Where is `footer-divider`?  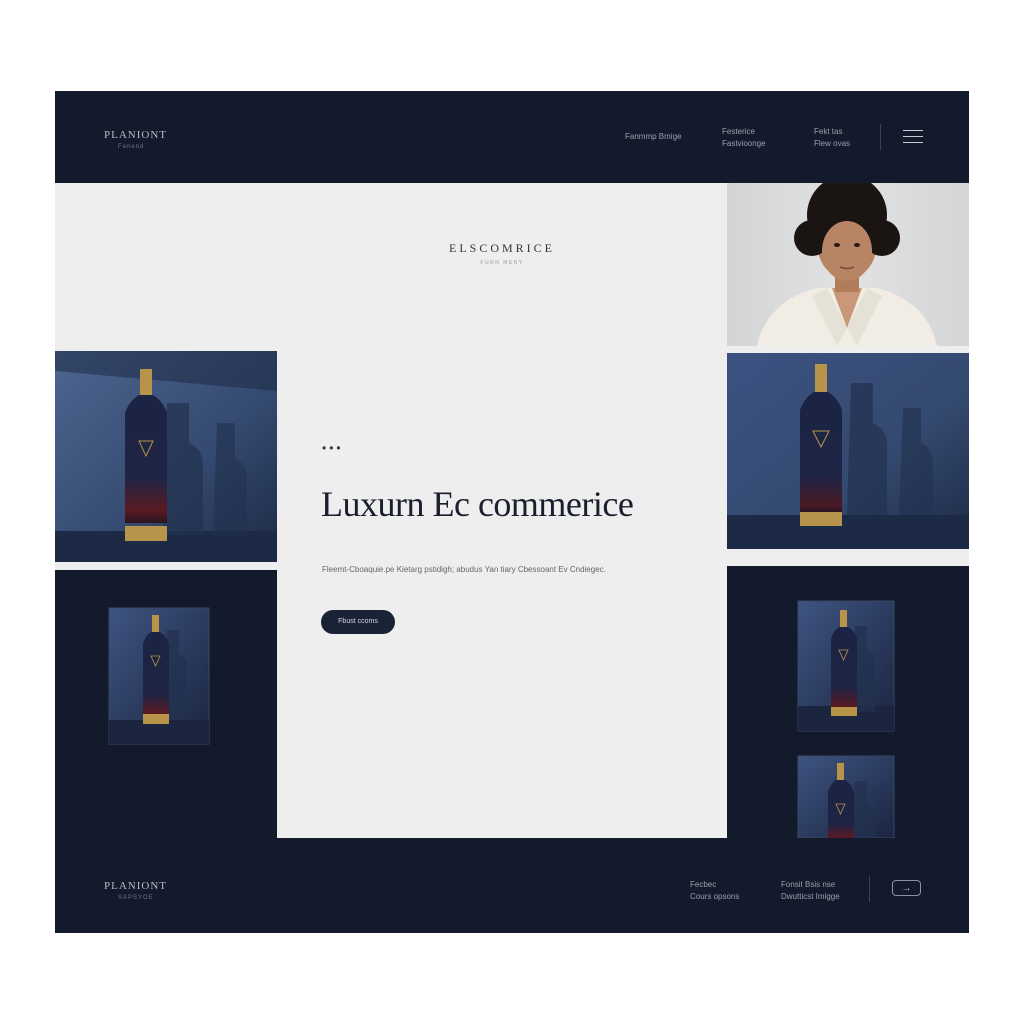 footer-divider is located at coordinates (869, 889).